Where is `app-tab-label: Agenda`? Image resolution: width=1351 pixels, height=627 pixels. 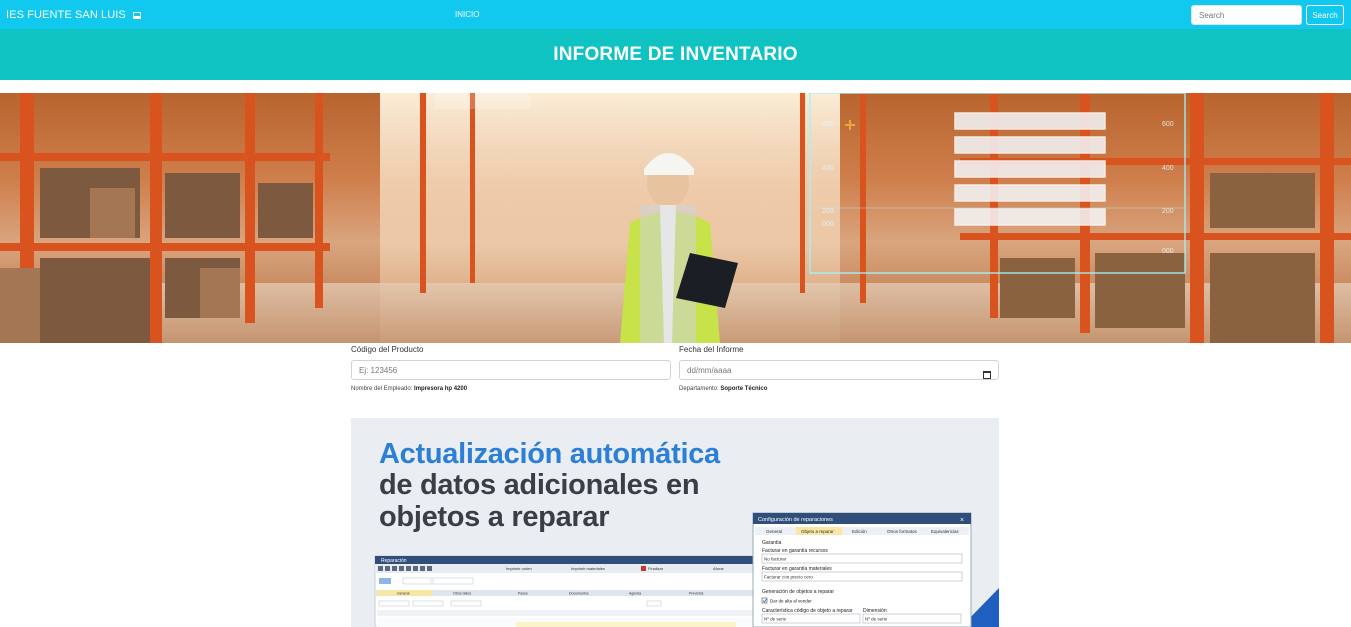
app-tab-label: Agenda is located at coordinates (635, 594).